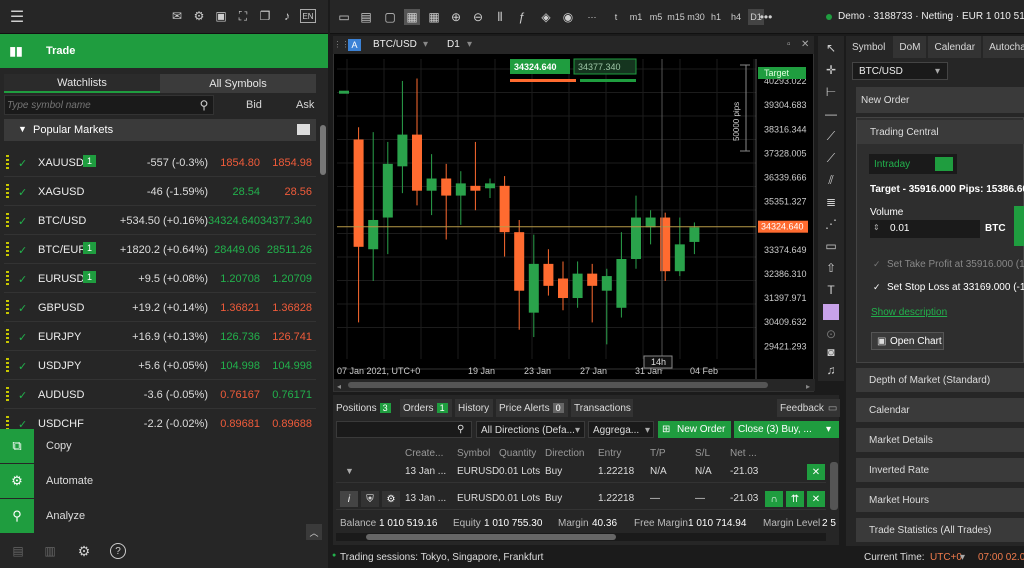 This screenshot has height=568, width=1024. I want to click on col-header: Quantity, so click(517, 453).